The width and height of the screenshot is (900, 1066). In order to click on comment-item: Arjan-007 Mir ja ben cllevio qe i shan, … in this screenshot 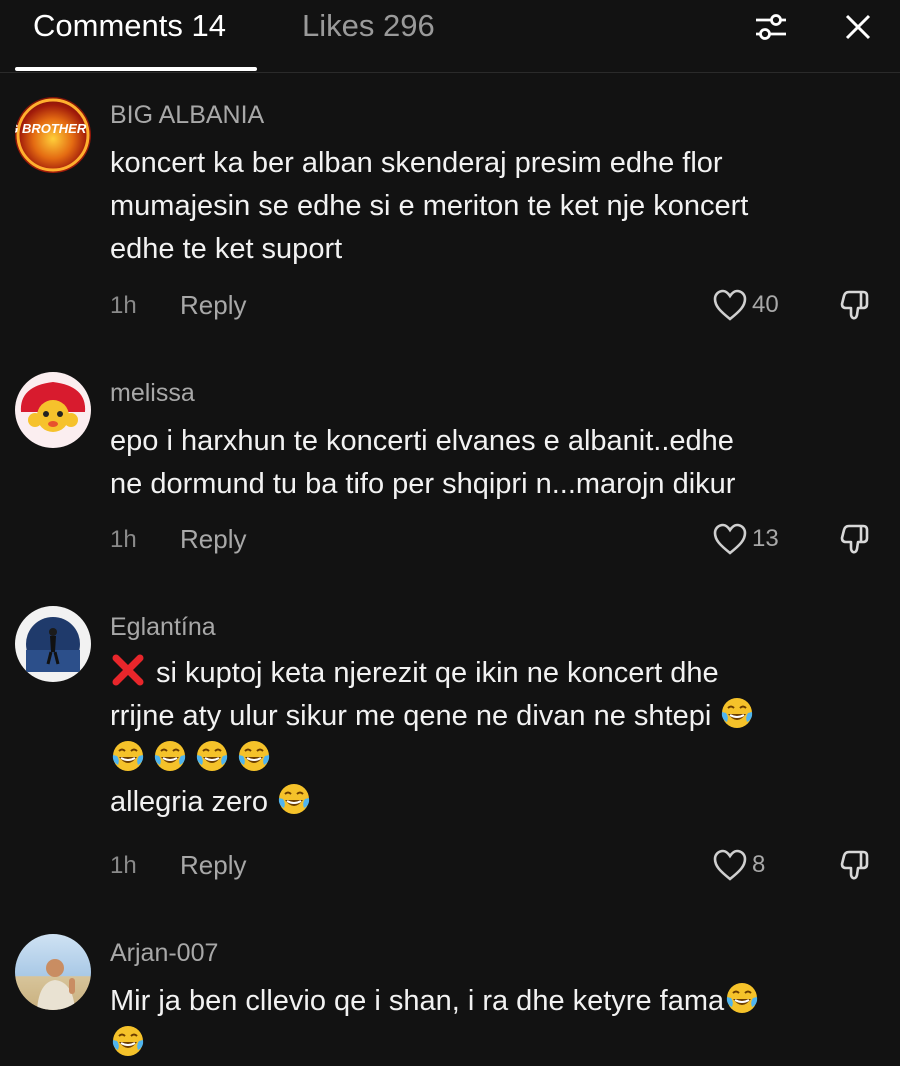, I will do `click(450, 998)`.